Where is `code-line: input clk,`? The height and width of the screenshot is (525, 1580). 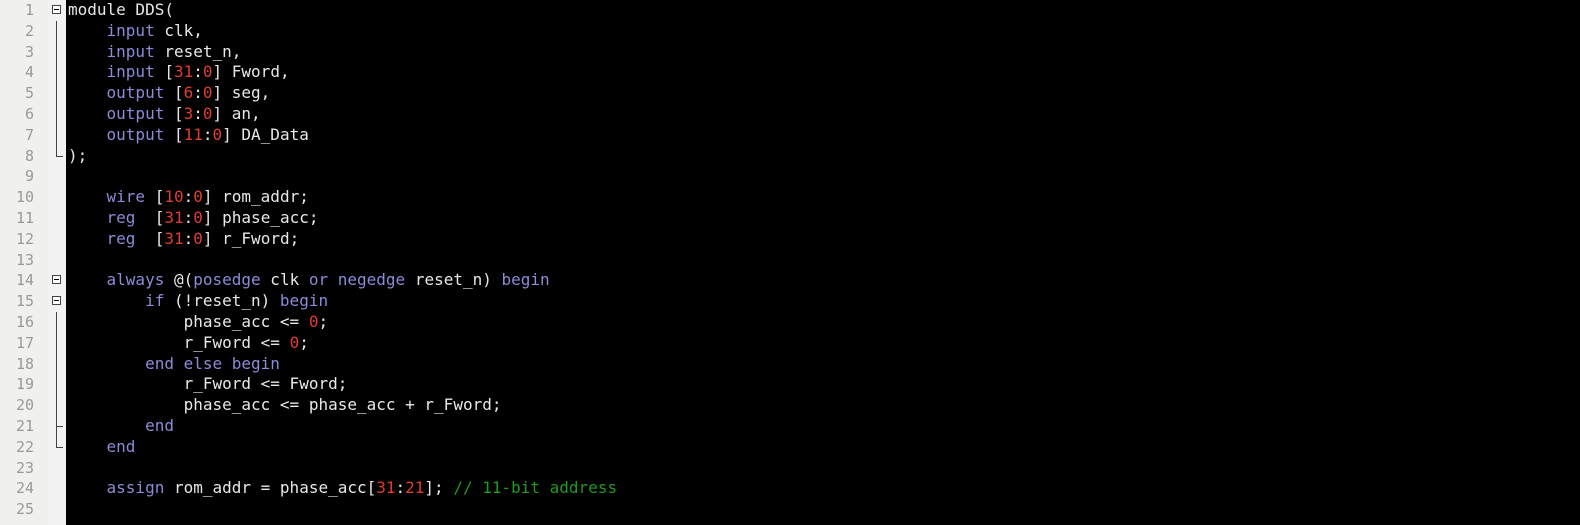 code-line: input clk, is located at coordinates (823, 31).